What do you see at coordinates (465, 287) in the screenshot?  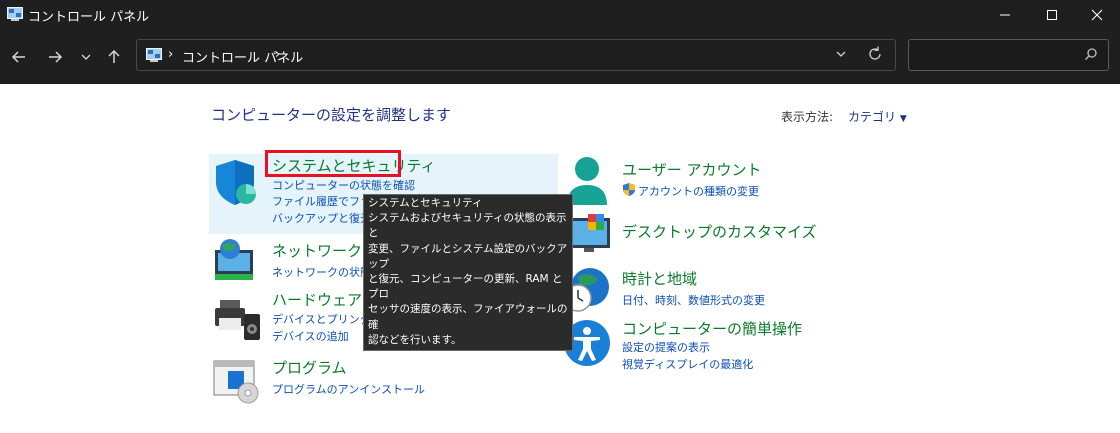 I see `tooltip-line: と復元、コンピューターの更新、RAM とプロ` at bounding box center [465, 287].